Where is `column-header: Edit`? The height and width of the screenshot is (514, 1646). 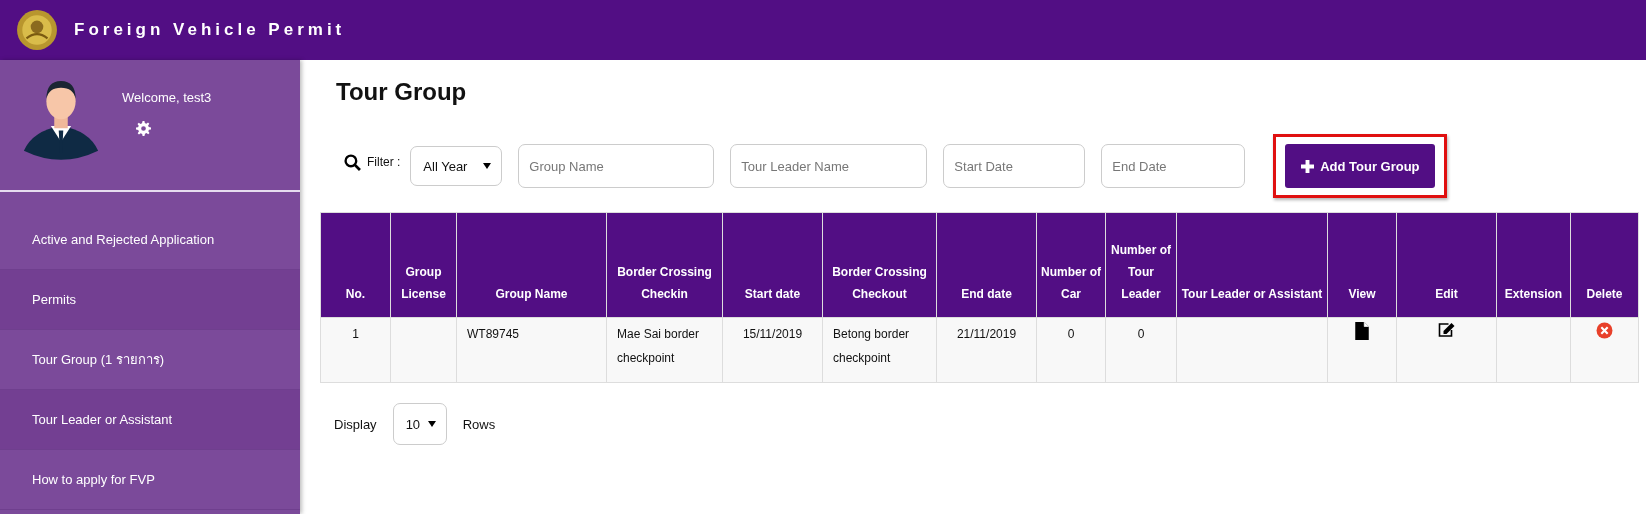 column-header: Edit is located at coordinates (1446, 265).